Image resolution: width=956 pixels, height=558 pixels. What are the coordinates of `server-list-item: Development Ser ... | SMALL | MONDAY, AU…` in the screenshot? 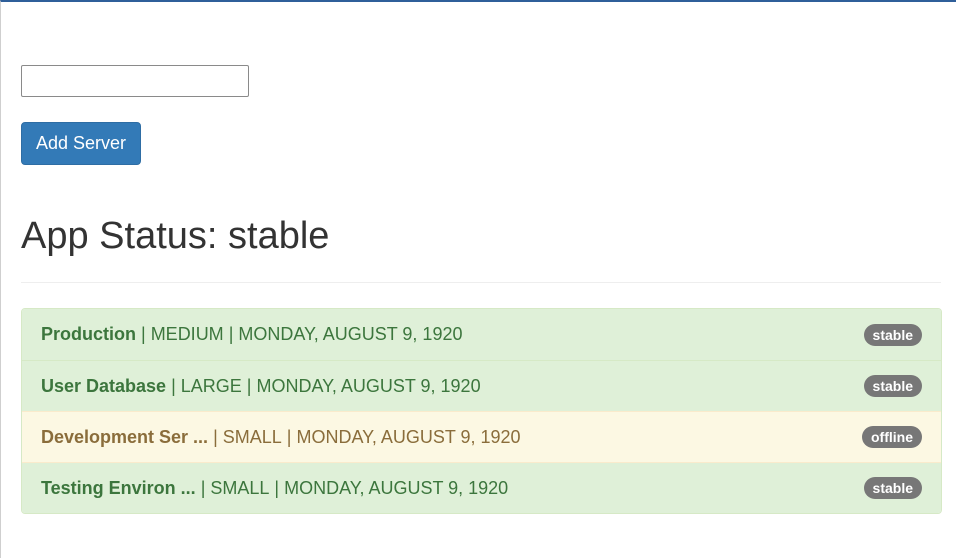 It's located at (481, 436).